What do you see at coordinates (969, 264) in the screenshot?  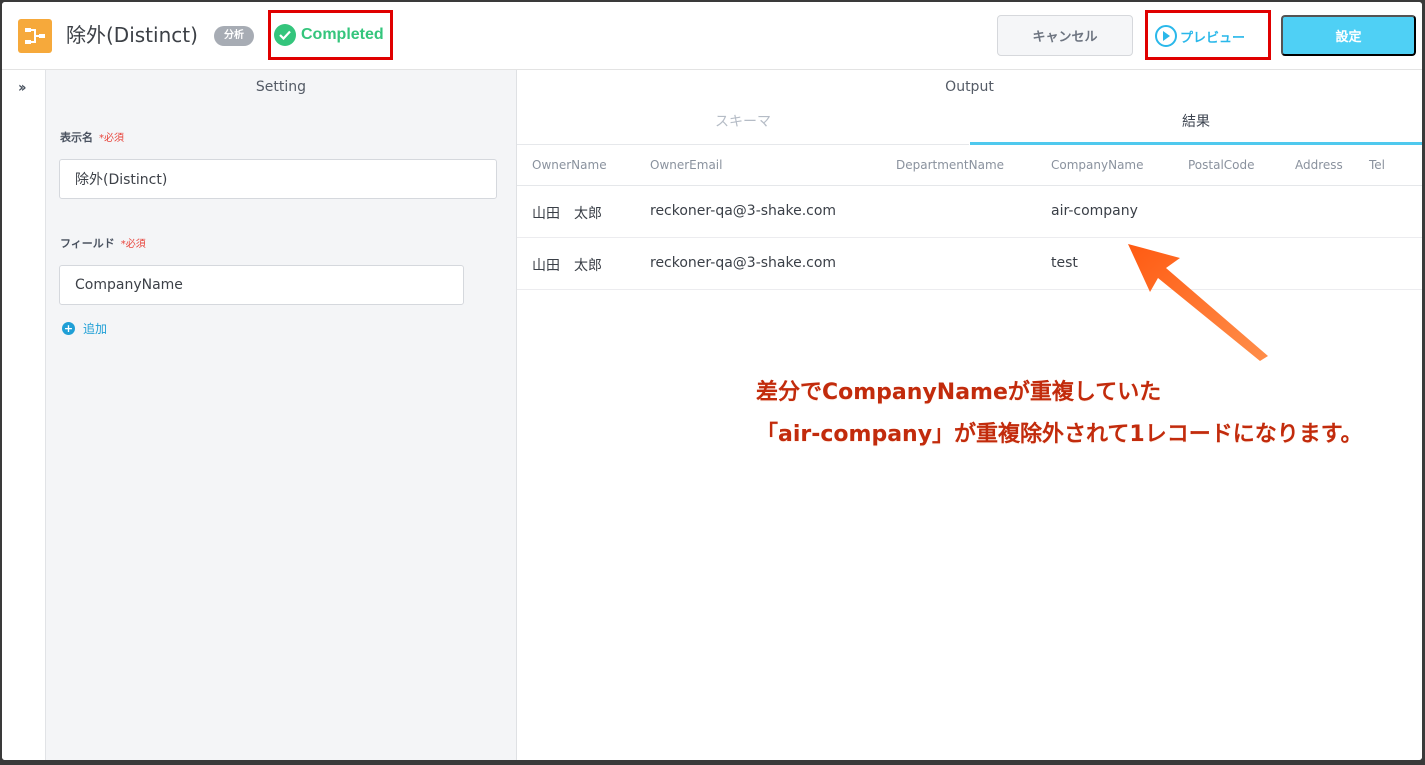 I see `table-row: 山田 太郎 reckoner-qa@3-shake.com test` at bounding box center [969, 264].